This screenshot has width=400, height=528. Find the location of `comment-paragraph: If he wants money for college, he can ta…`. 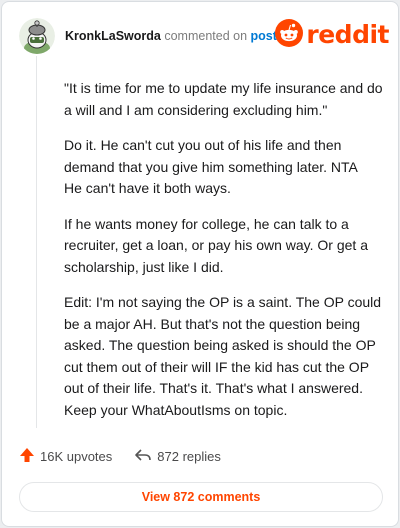

comment-paragraph: If he wants money for college, he can ta… is located at coordinates (216, 245).